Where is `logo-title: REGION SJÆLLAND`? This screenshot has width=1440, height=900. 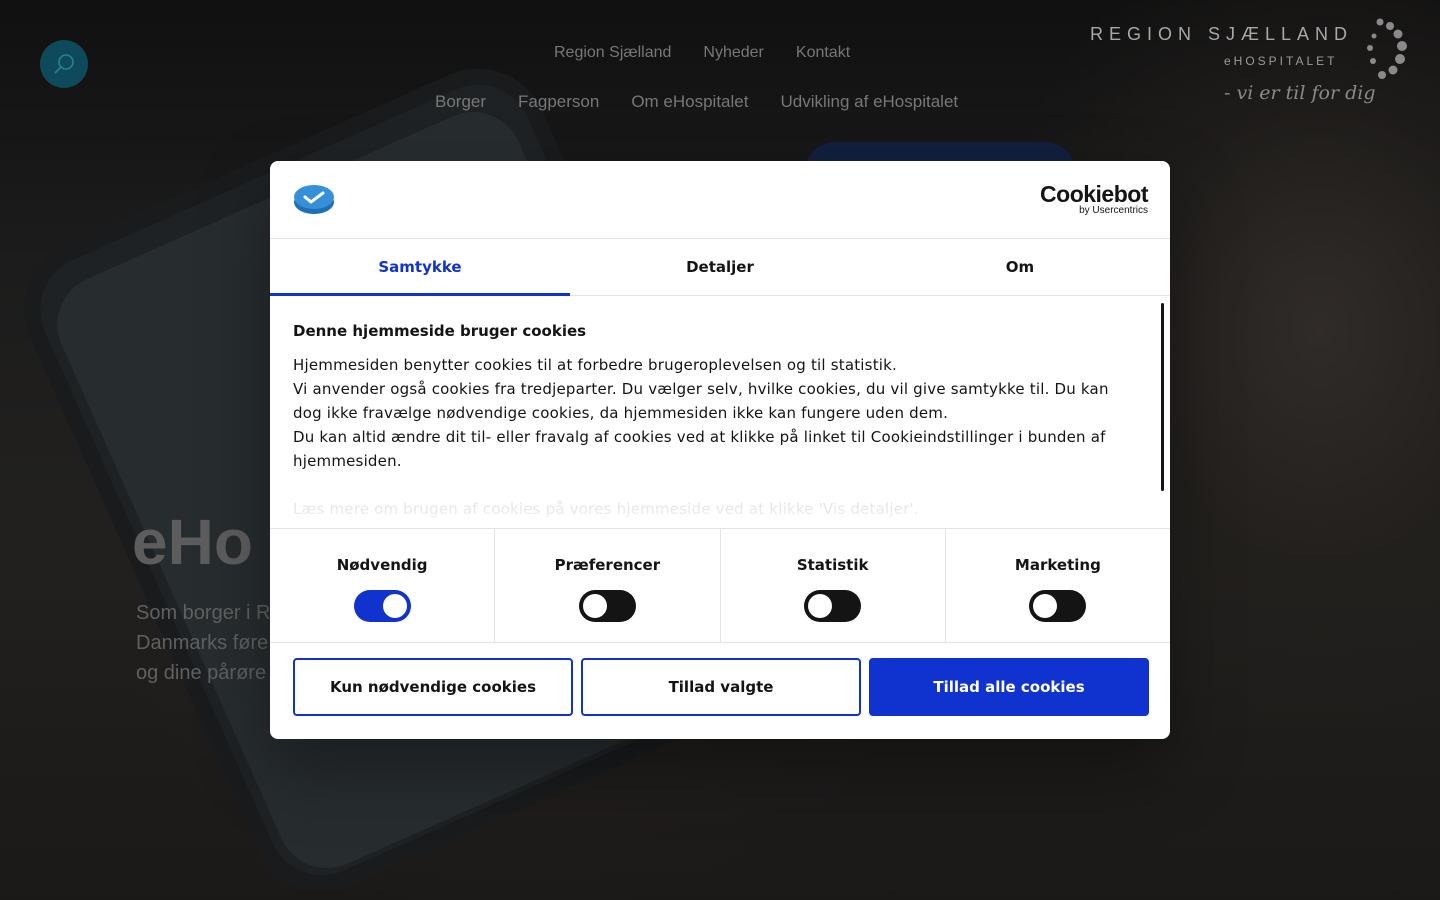
logo-title: REGION SJÆLLAND is located at coordinates (1222, 34).